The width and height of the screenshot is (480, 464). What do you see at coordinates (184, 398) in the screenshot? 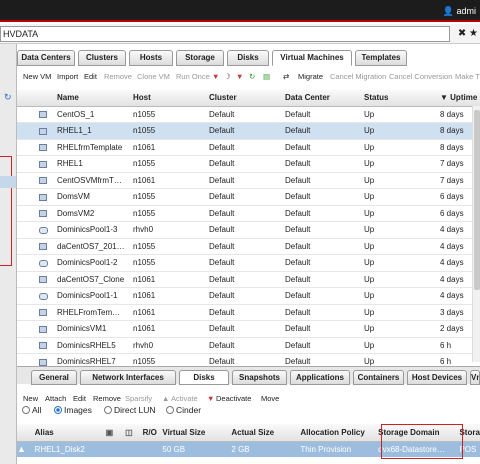
I see `disk-activate-button: Activate` at bounding box center [184, 398].